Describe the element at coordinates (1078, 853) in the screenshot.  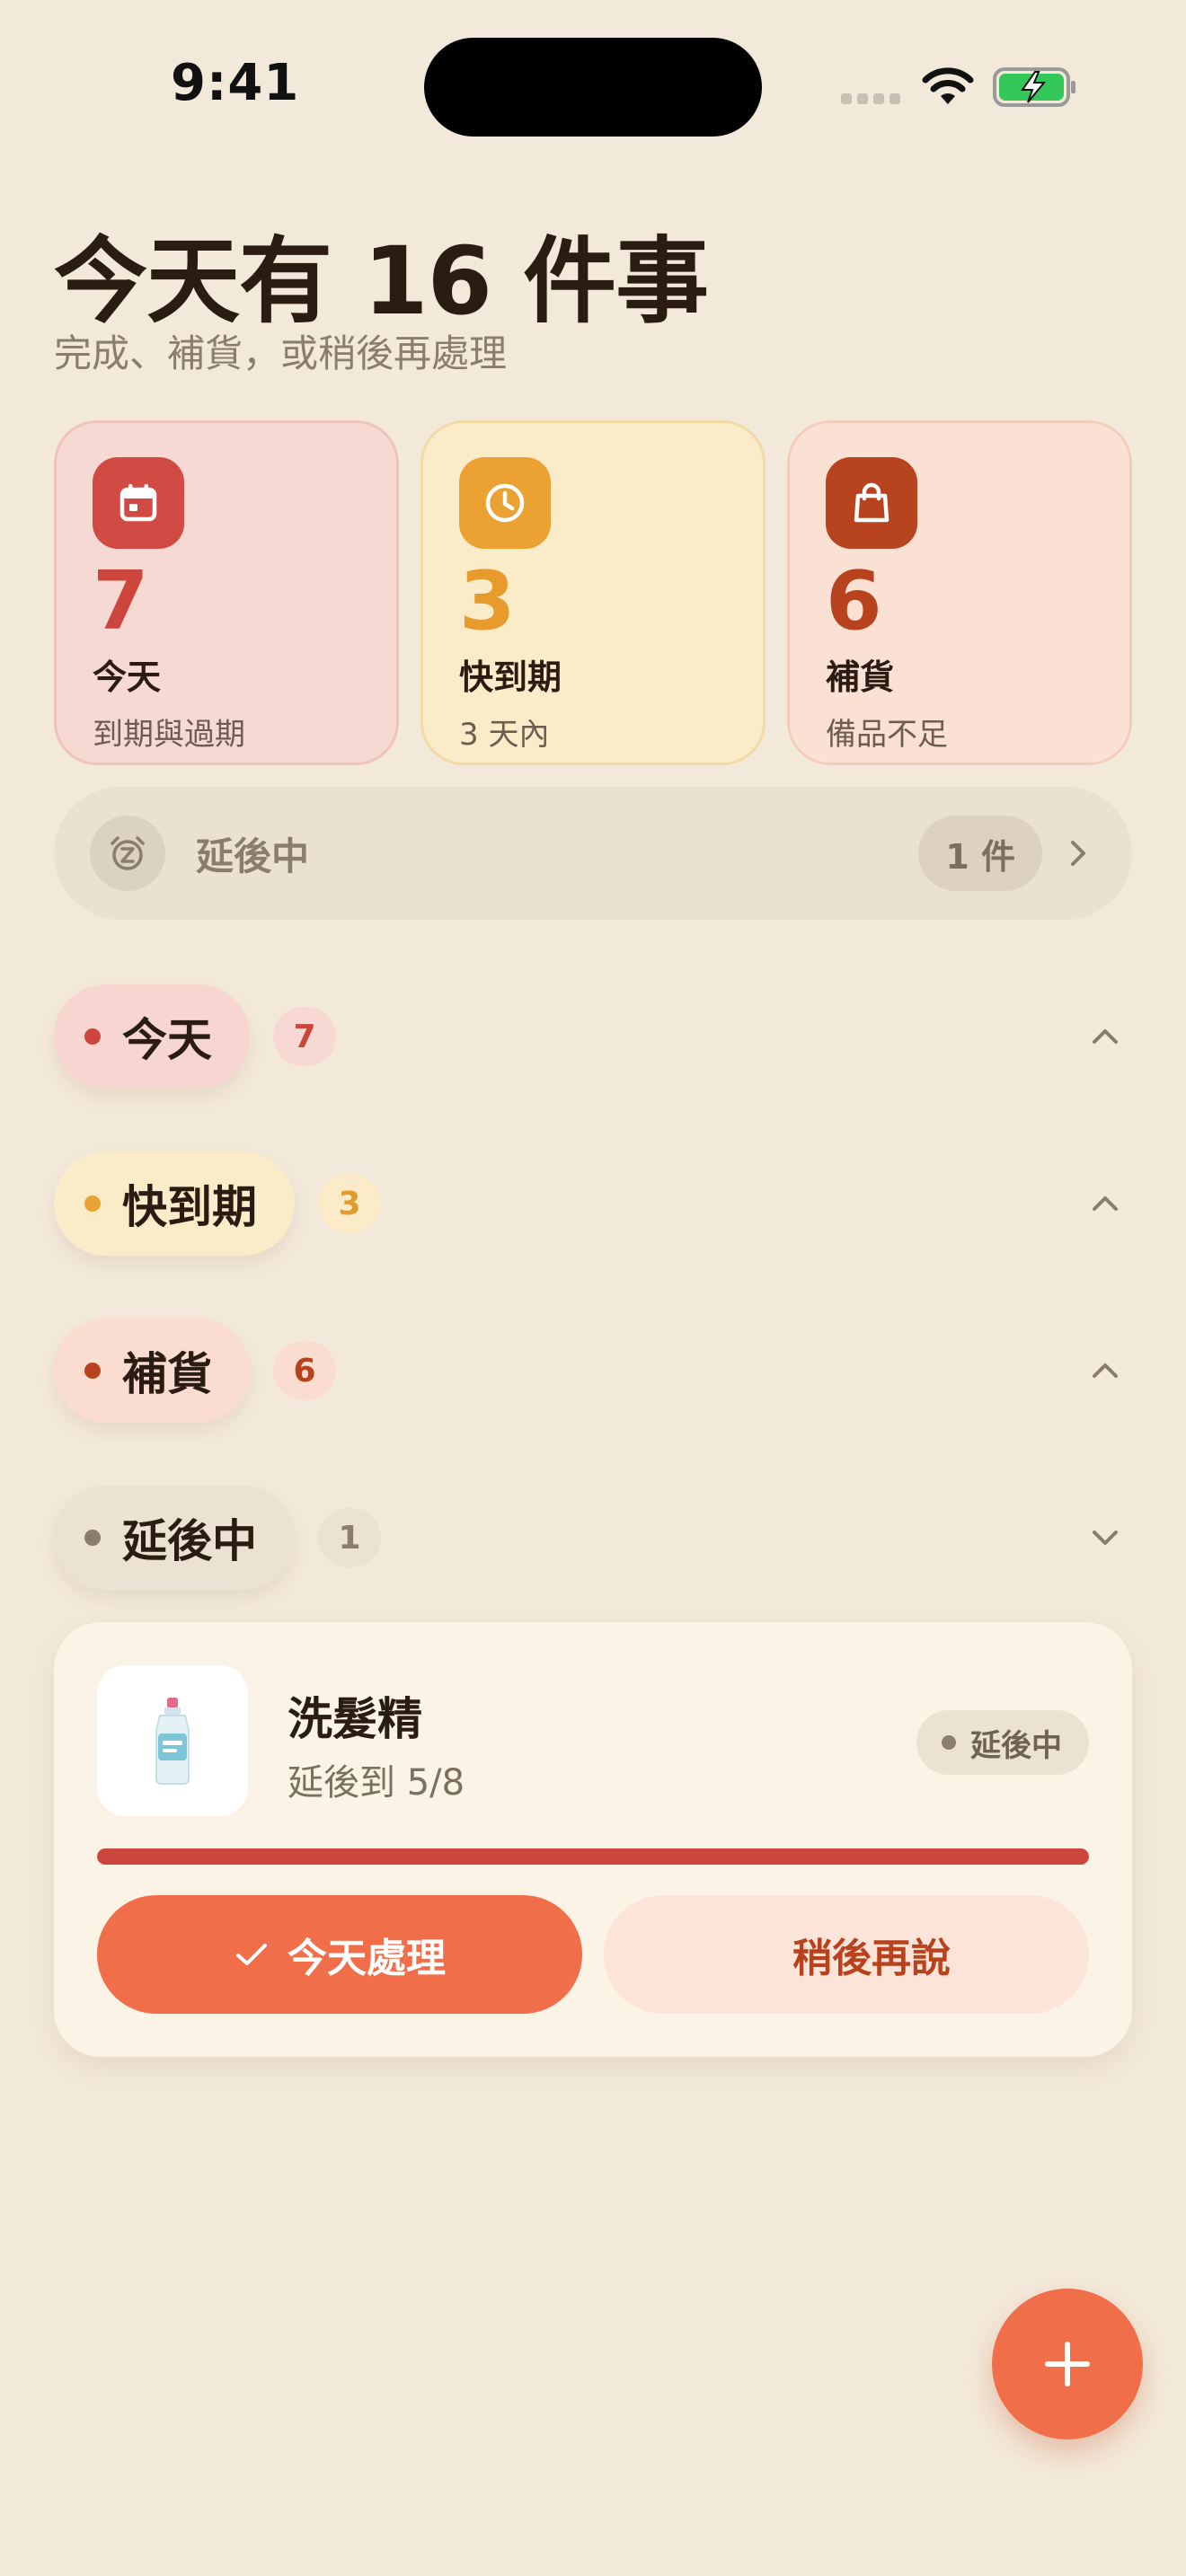
I see `chevron-right-icon` at that location.